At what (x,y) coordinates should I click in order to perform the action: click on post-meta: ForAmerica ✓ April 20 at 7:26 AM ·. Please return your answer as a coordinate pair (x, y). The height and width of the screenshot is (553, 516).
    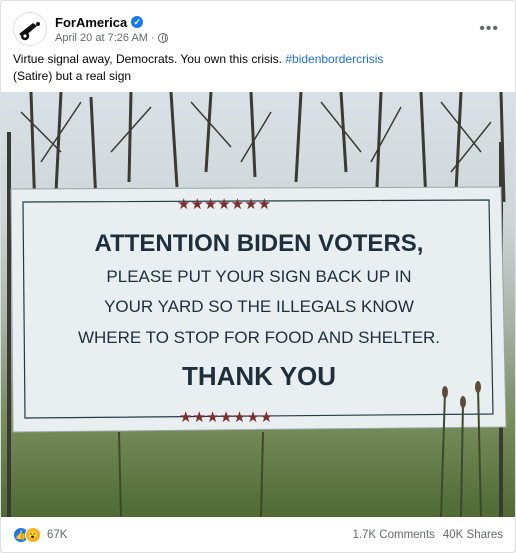
    Looking at the image, I should click on (265, 29).